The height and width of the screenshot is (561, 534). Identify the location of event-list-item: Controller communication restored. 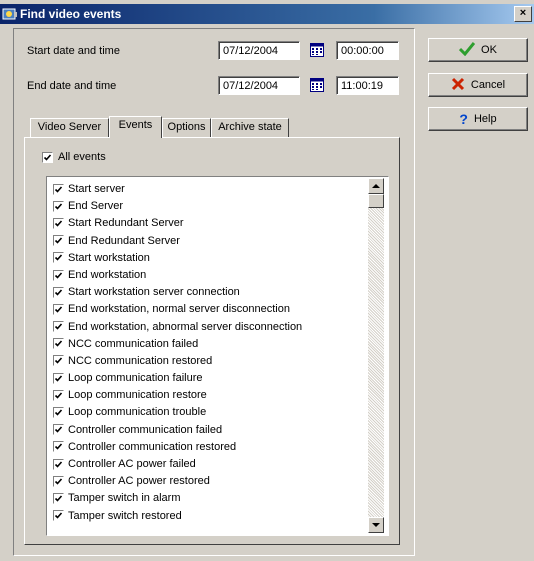
(177, 447).